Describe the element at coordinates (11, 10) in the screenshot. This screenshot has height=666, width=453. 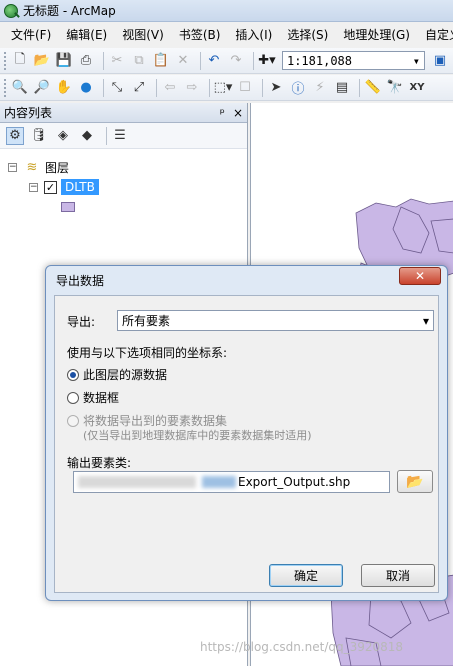
I see `arcmap-icon` at that location.